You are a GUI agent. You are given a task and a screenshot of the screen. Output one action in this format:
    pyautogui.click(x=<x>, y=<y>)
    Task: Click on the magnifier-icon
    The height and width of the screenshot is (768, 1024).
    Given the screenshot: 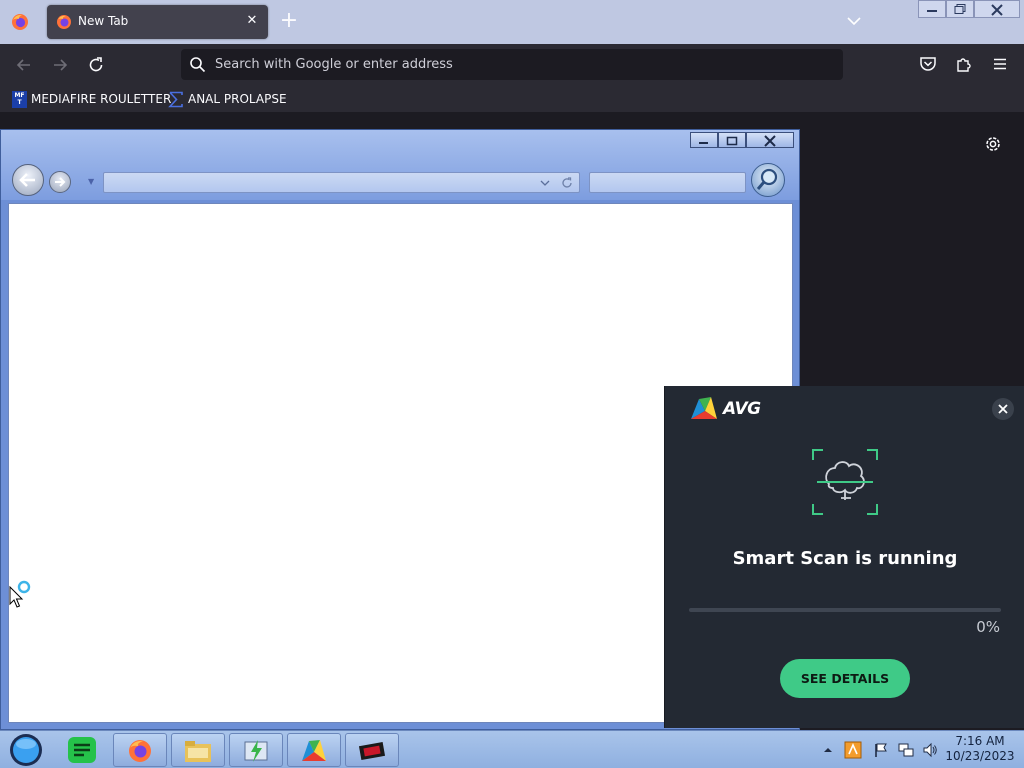 What is the action you would take?
    pyautogui.click(x=767, y=179)
    